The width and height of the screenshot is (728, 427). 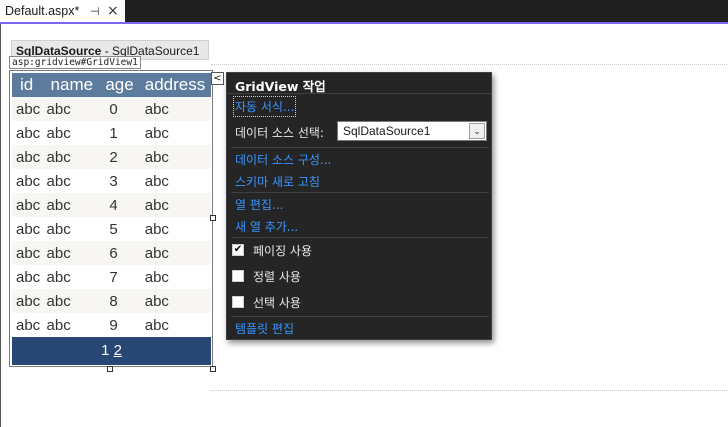 I want to click on close-icon: ×, so click(x=114, y=11).